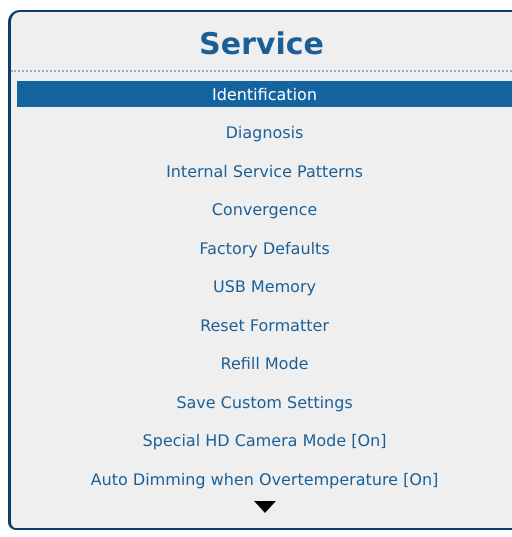 The height and width of the screenshot is (537, 512). What do you see at coordinates (264, 441) in the screenshot?
I see `menu-item: Special HD Camera Mode [On]` at bounding box center [264, 441].